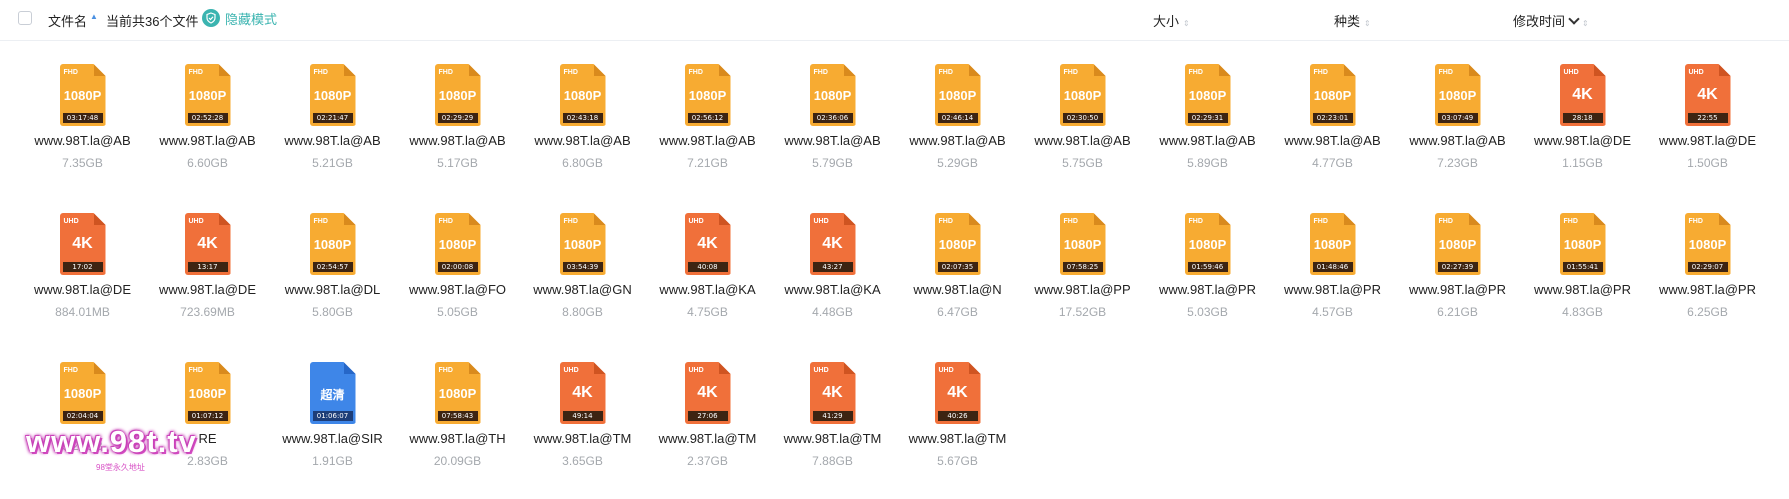  I want to click on video-file-icon: UHD 4K 28:18, so click(1582, 95).